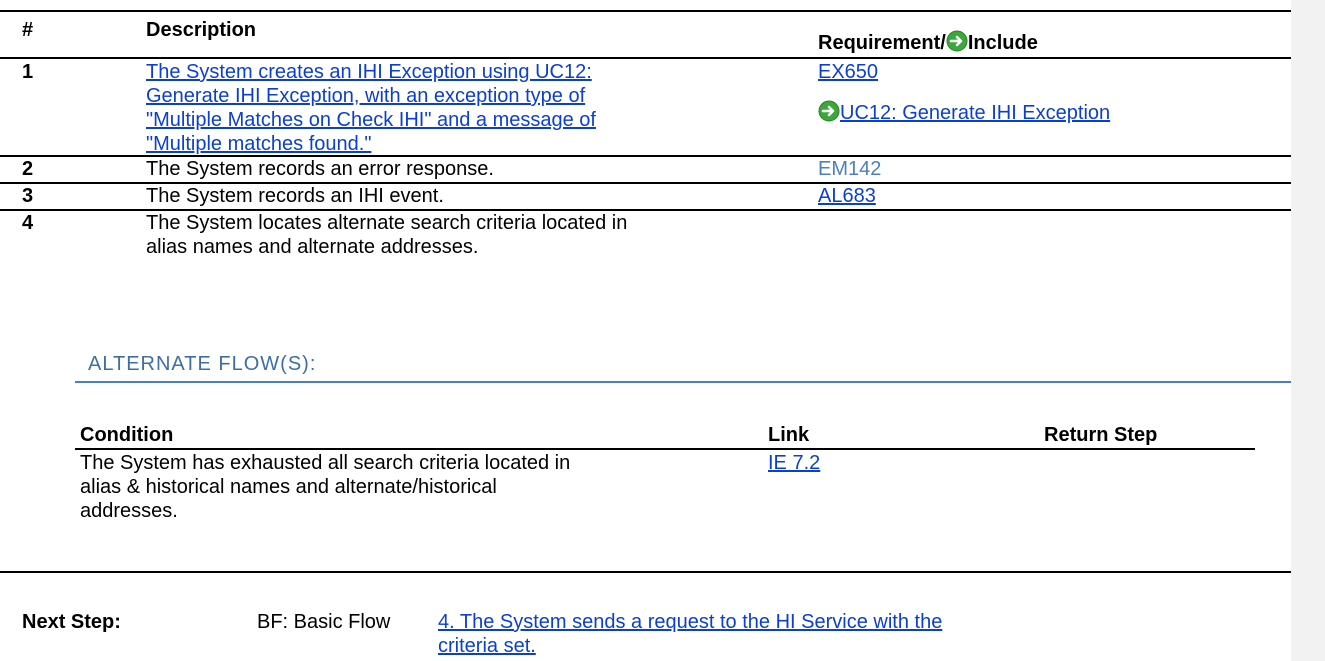  I want to click on right-margin-strip, so click(1308, 330).